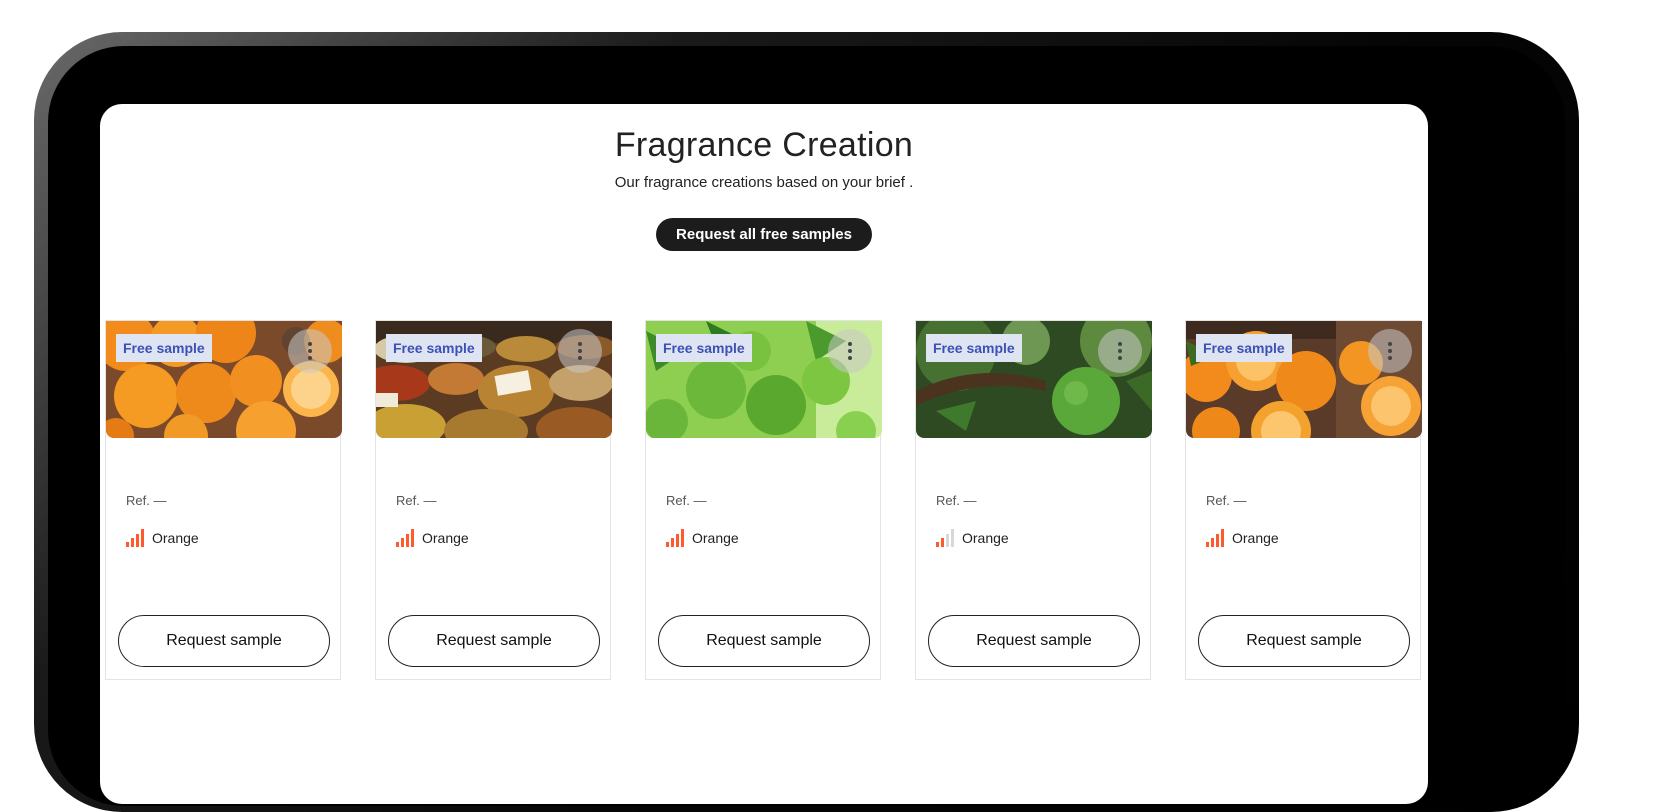 The image size is (1655, 812). Describe the element at coordinates (764, 234) in the screenshot. I see `request-all-samples-button: Request all free samples` at that location.